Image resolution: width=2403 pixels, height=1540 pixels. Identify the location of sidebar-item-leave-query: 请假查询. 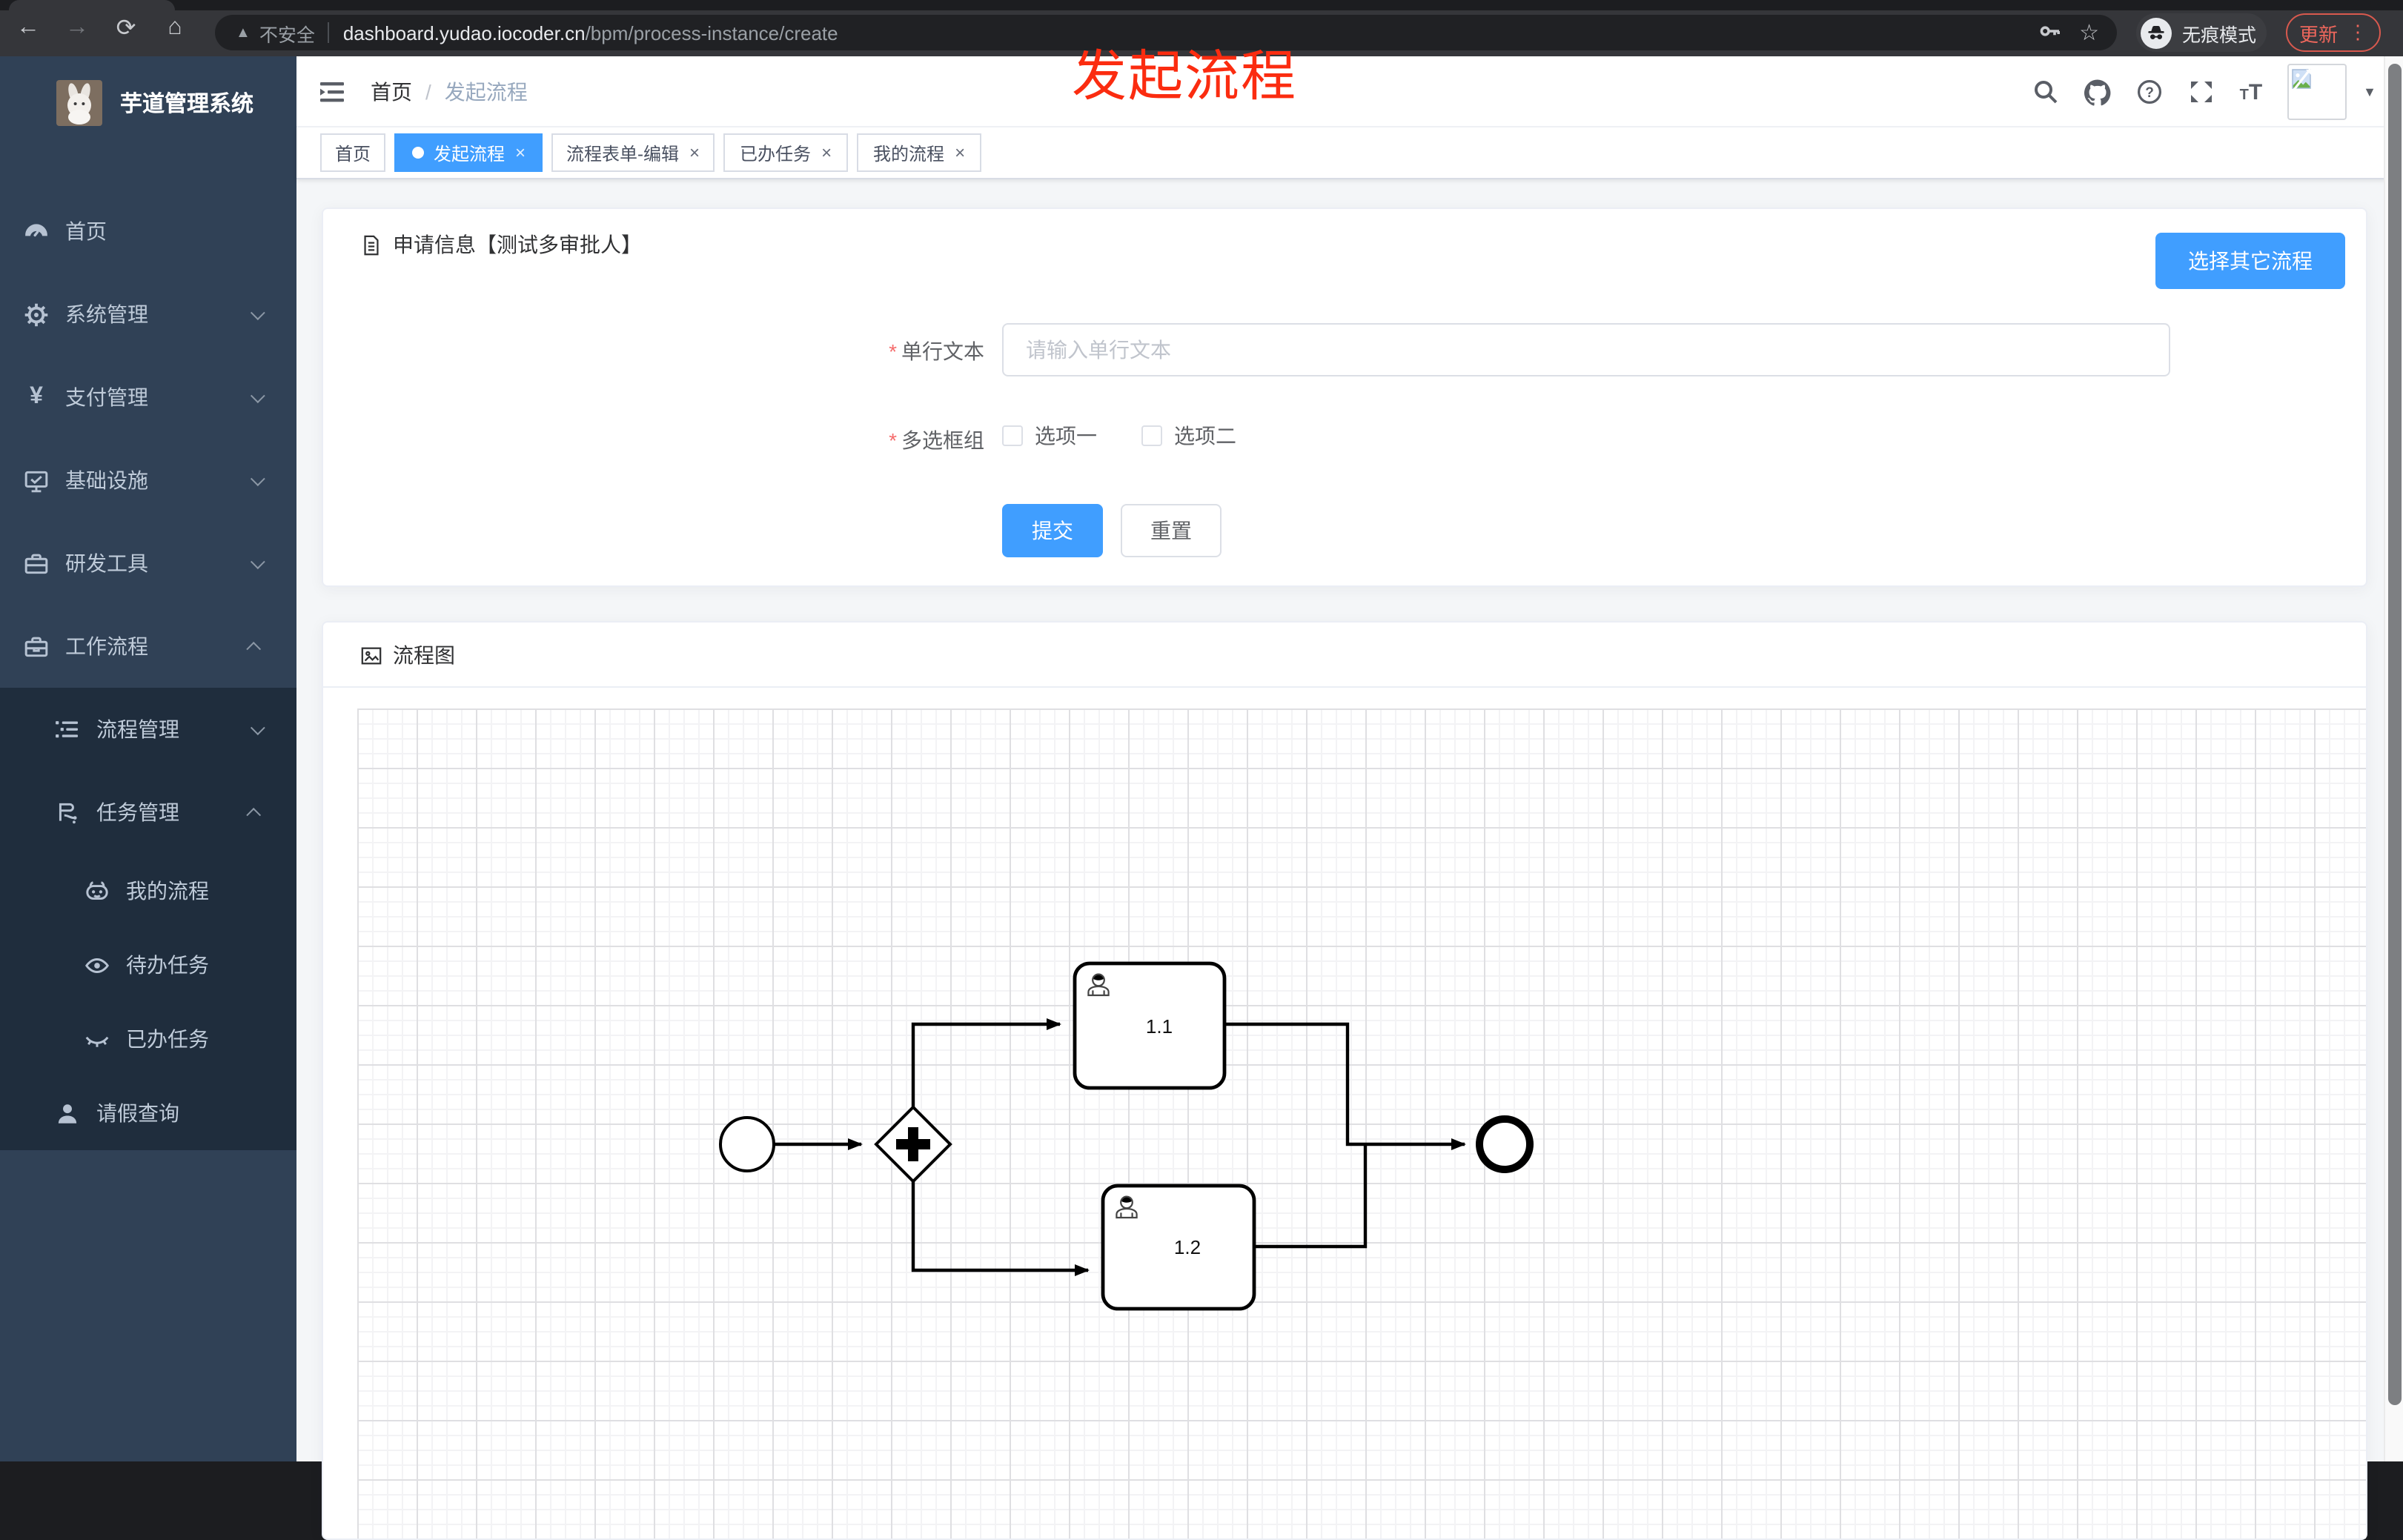
(148, 1113).